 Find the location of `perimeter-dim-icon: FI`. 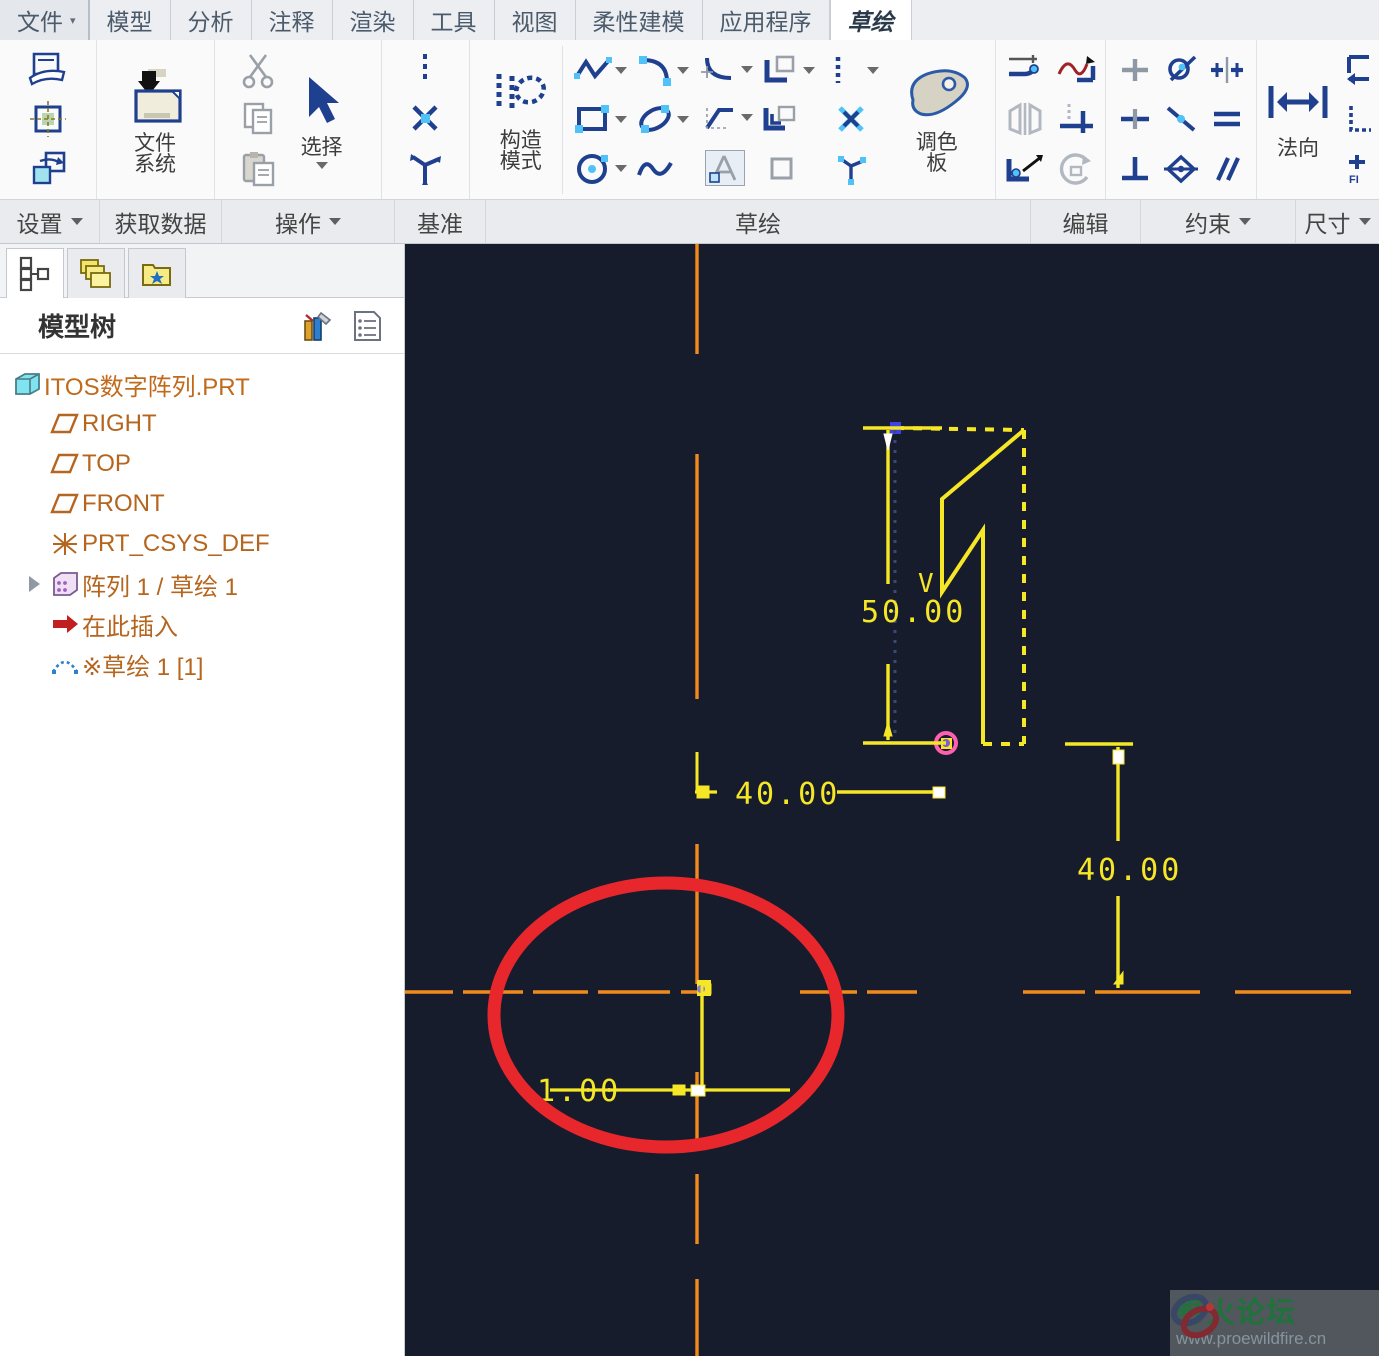

perimeter-dim-icon: FI is located at coordinates (1360, 169).